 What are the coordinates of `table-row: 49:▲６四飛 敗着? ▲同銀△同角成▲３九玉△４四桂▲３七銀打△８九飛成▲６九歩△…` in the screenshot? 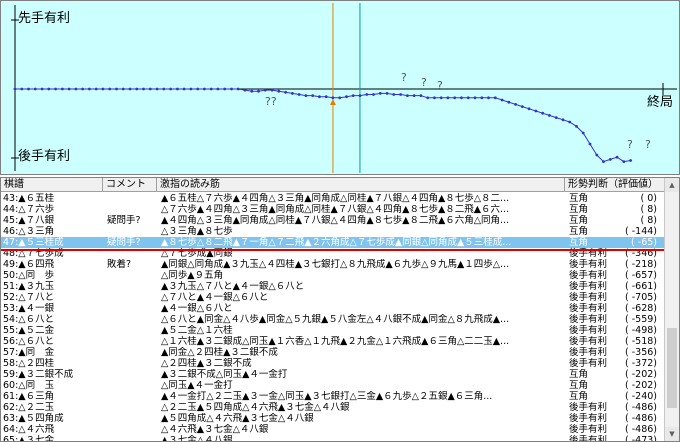 It's located at (333, 264).